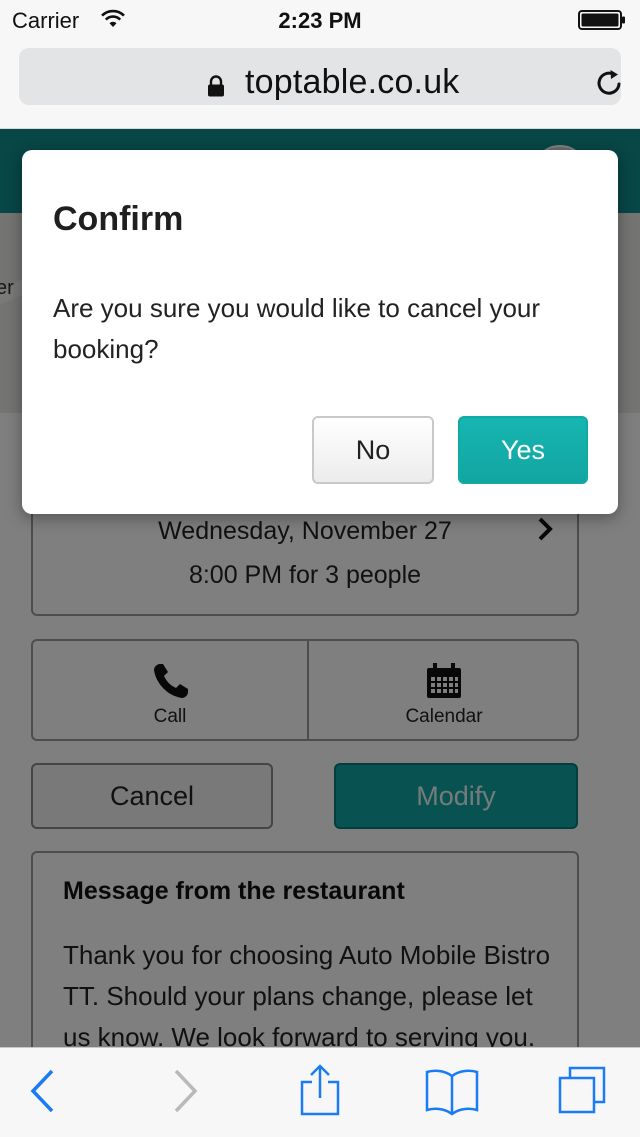 The width and height of the screenshot is (640, 1137). I want to click on status-bar: Carrier 2:23 PM, so click(320, 20).